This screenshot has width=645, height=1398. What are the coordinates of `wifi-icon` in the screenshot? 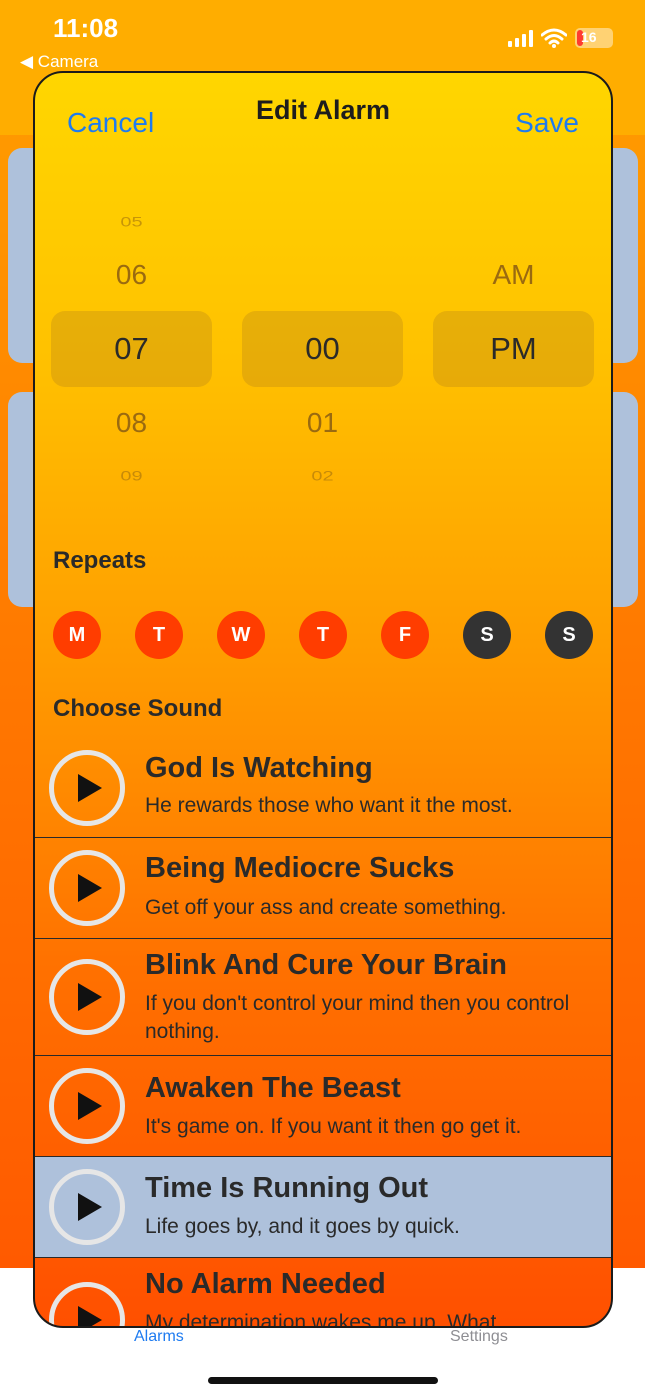 It's located at (554, 38).